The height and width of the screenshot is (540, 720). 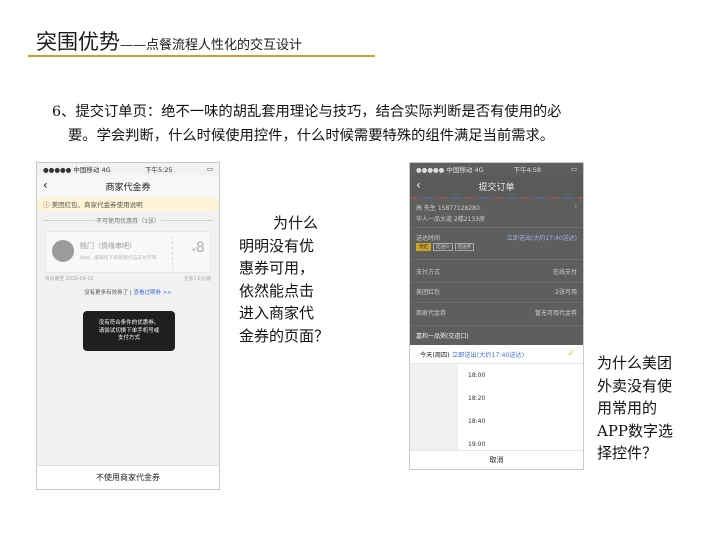 I want to click on callout-2-line: 择控件？, so click(x=627, y=453).